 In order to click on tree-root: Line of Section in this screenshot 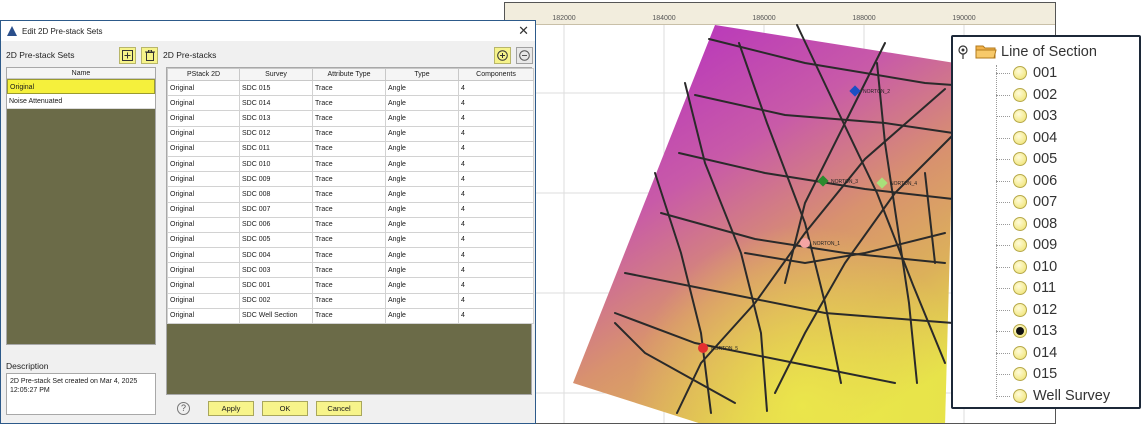, I will do `click(1027, 52)`.